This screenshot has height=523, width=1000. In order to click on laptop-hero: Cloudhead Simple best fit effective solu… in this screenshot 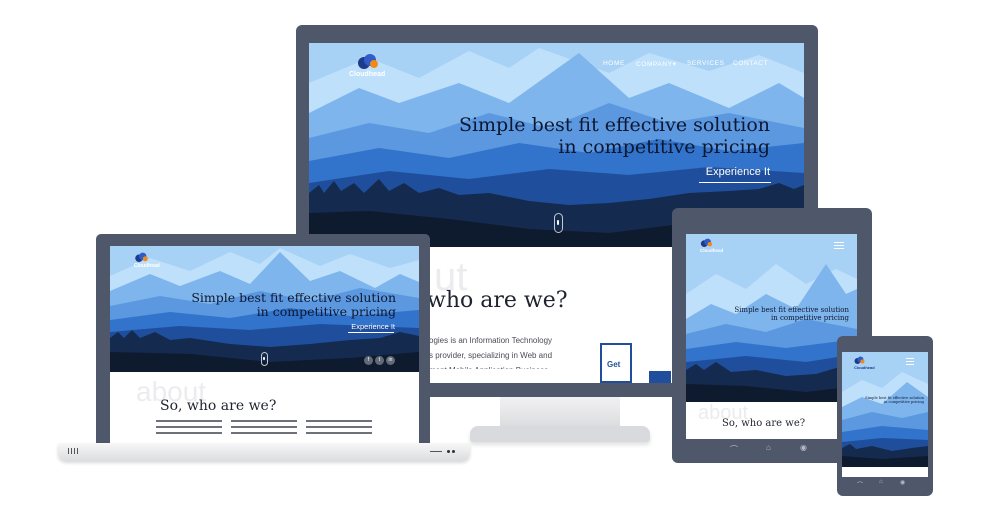, I will do `click(264, 309)`.